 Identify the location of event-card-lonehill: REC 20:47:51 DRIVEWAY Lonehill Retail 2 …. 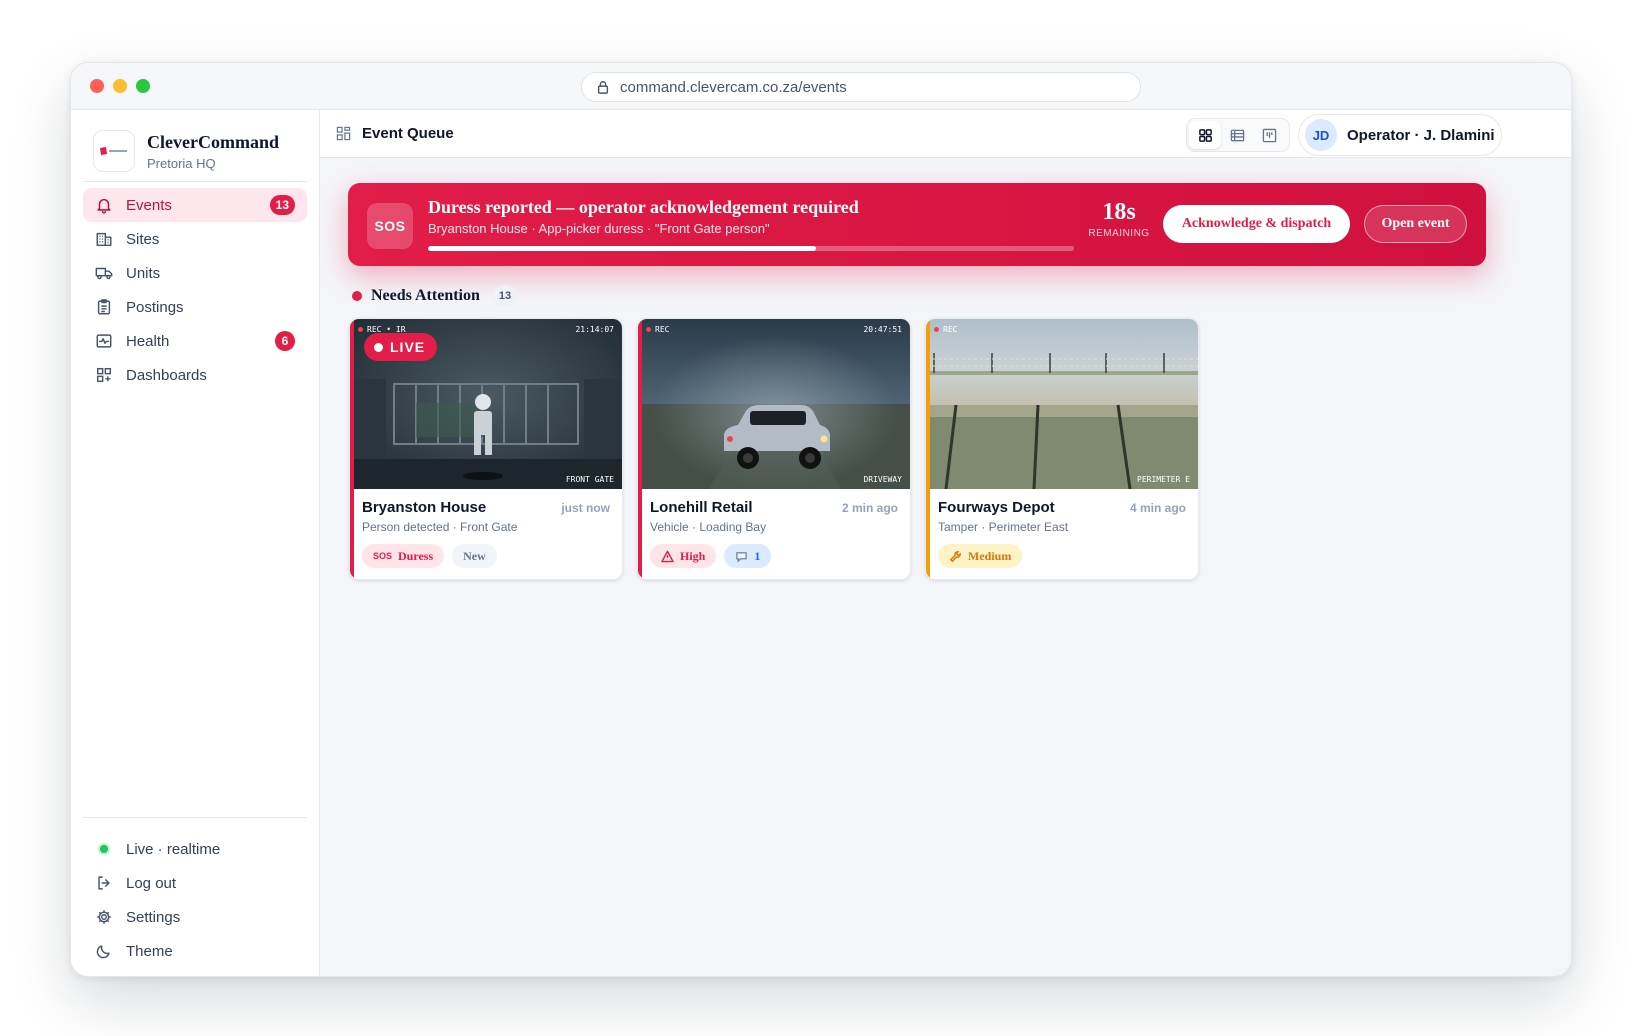
(774, 449).